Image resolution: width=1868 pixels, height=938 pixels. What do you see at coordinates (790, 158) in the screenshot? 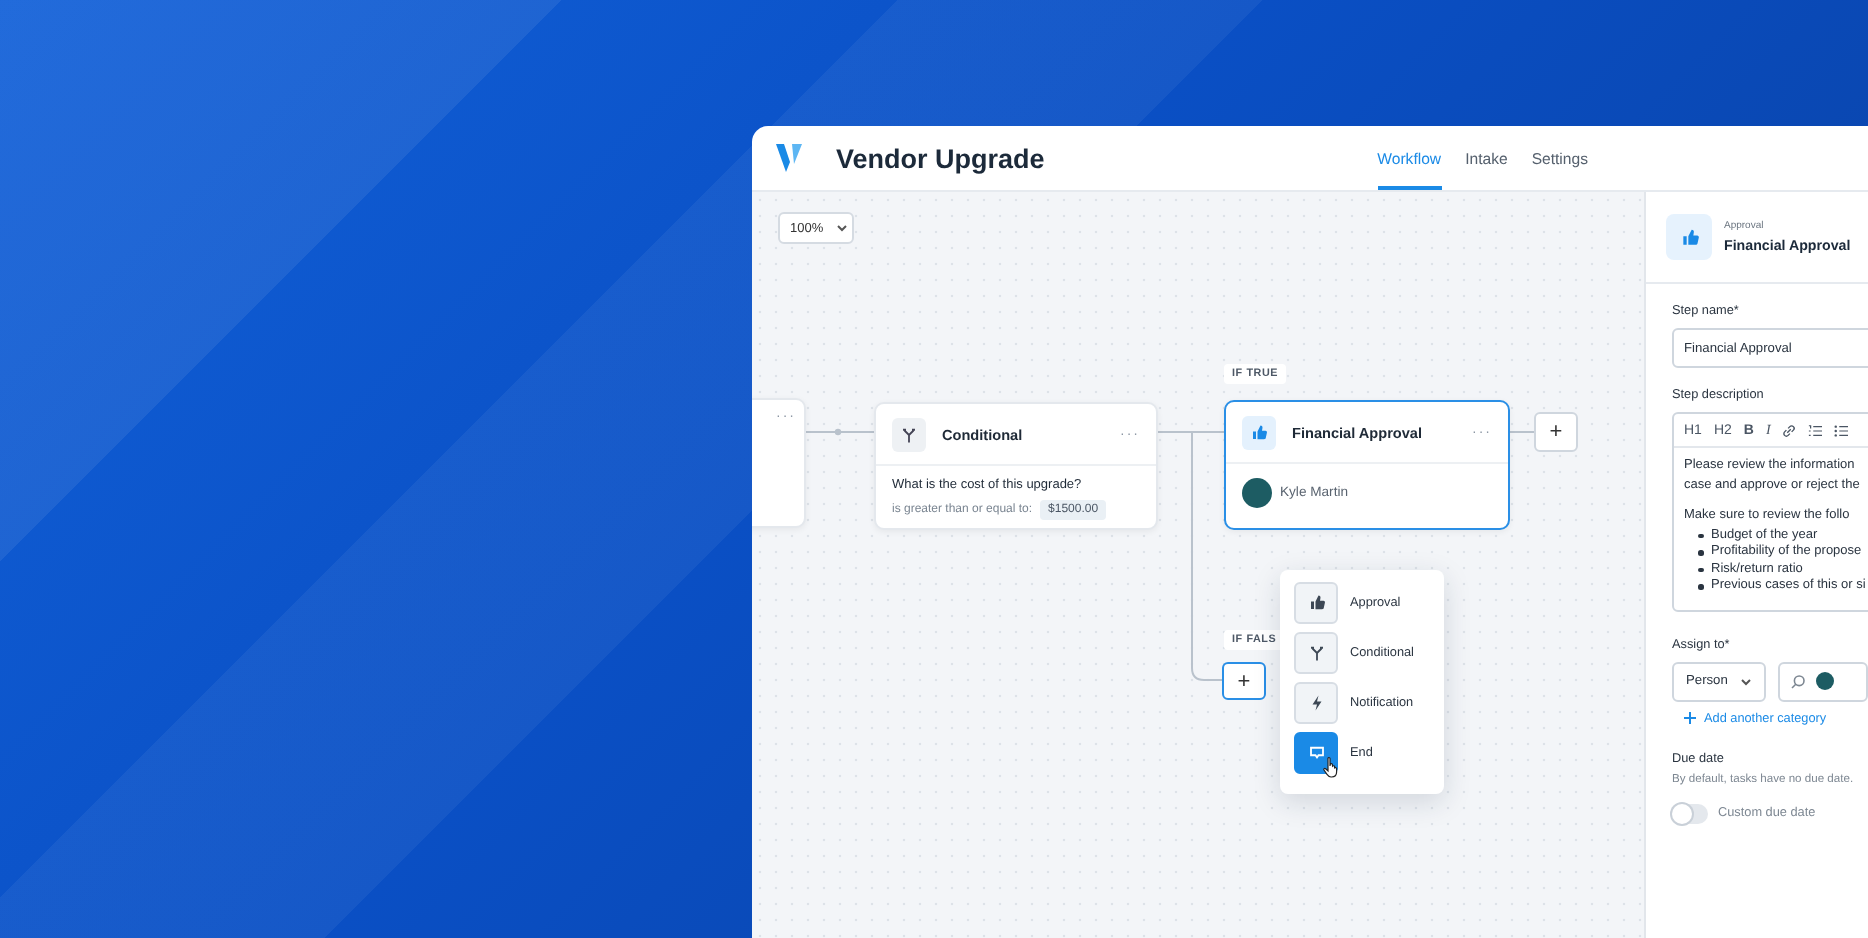
I see `logo-icon` at bounding box center [790, 158].